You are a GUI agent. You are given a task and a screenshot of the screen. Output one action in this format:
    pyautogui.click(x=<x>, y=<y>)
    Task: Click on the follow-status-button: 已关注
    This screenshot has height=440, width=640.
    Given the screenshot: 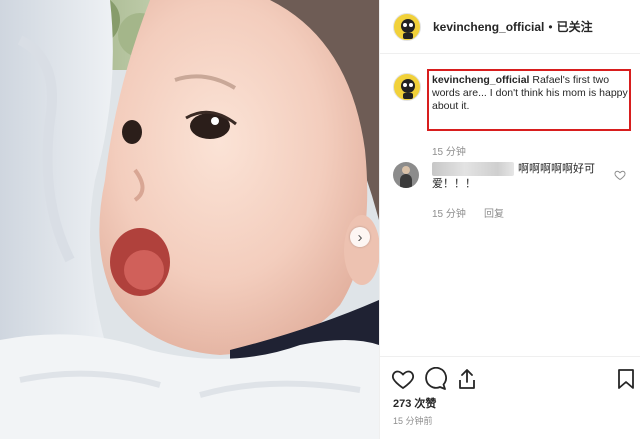 What is the action you would take?
    pyautogui.click(x=575, y=26)
    